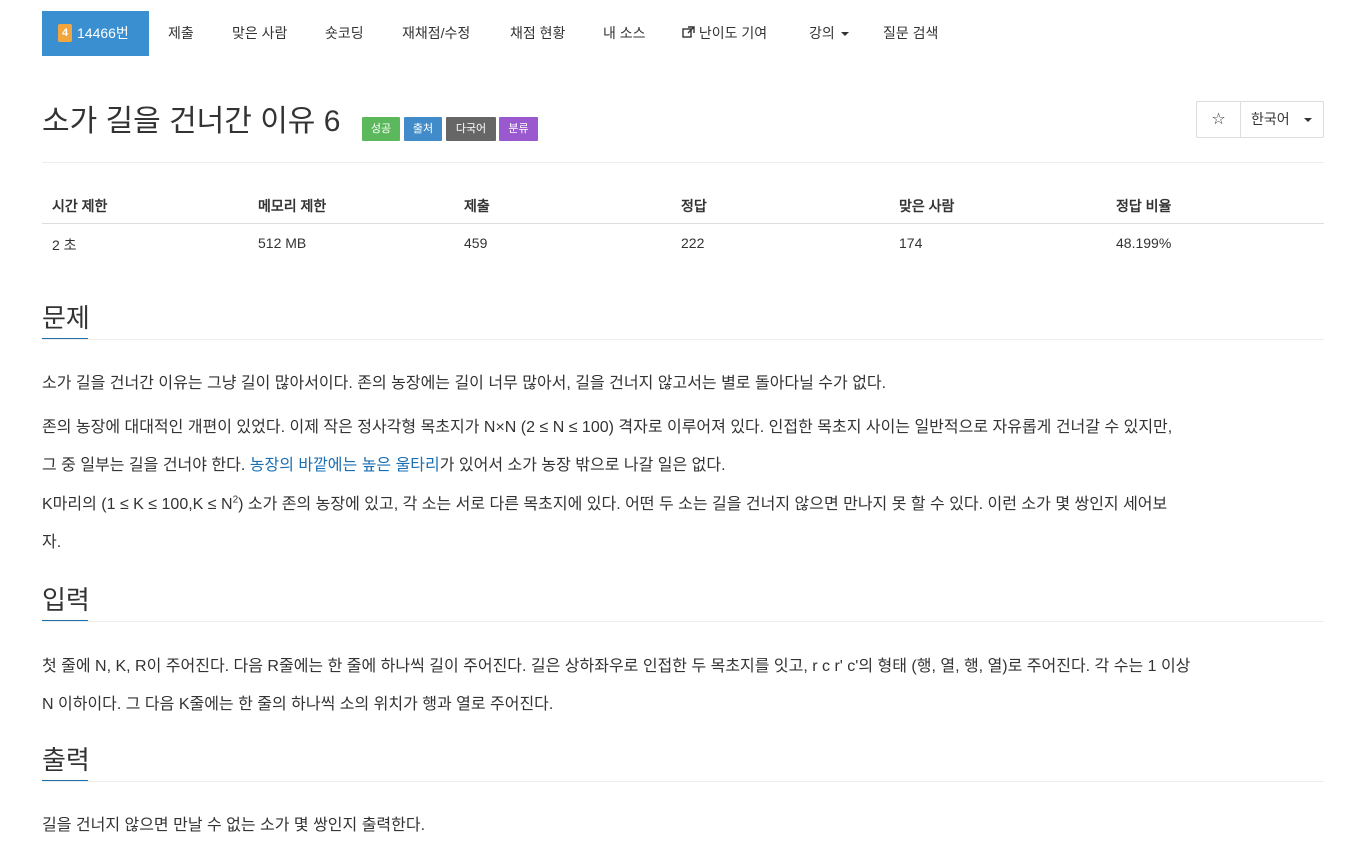 The image size is (1365, 857). Describe the element at coordinates (1270, 119) in the screenshot. I see `language-label: 한국어` at that location.